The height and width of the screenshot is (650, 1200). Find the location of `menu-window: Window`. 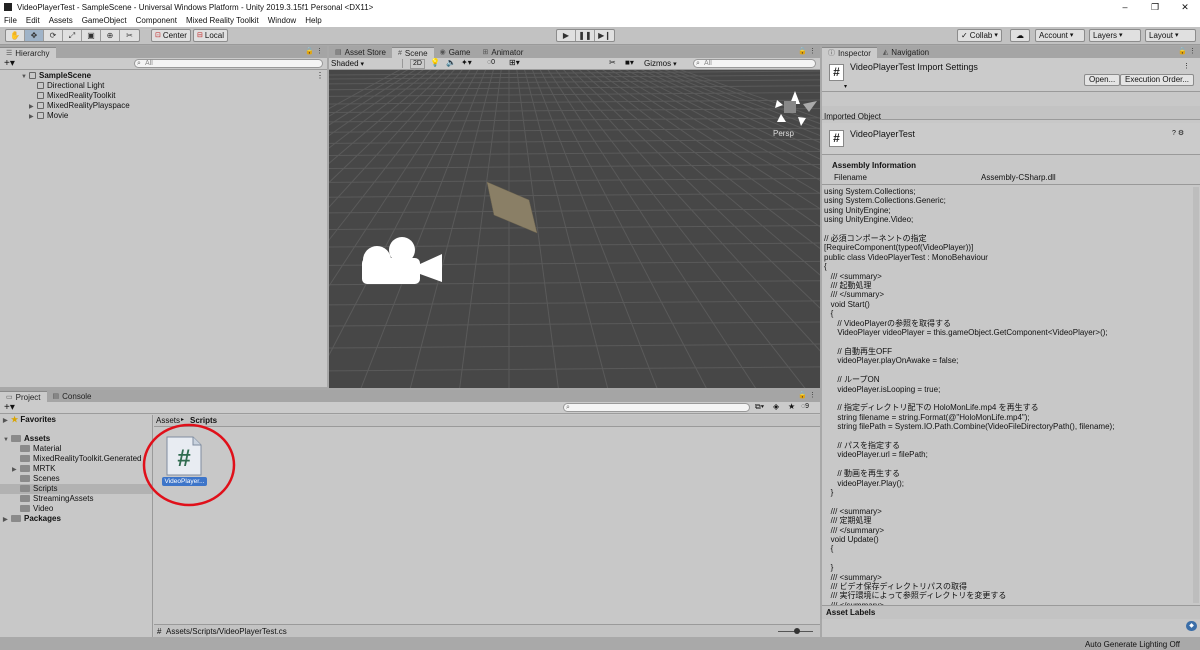

menu-window: Window is located at coordinates (282, 20).